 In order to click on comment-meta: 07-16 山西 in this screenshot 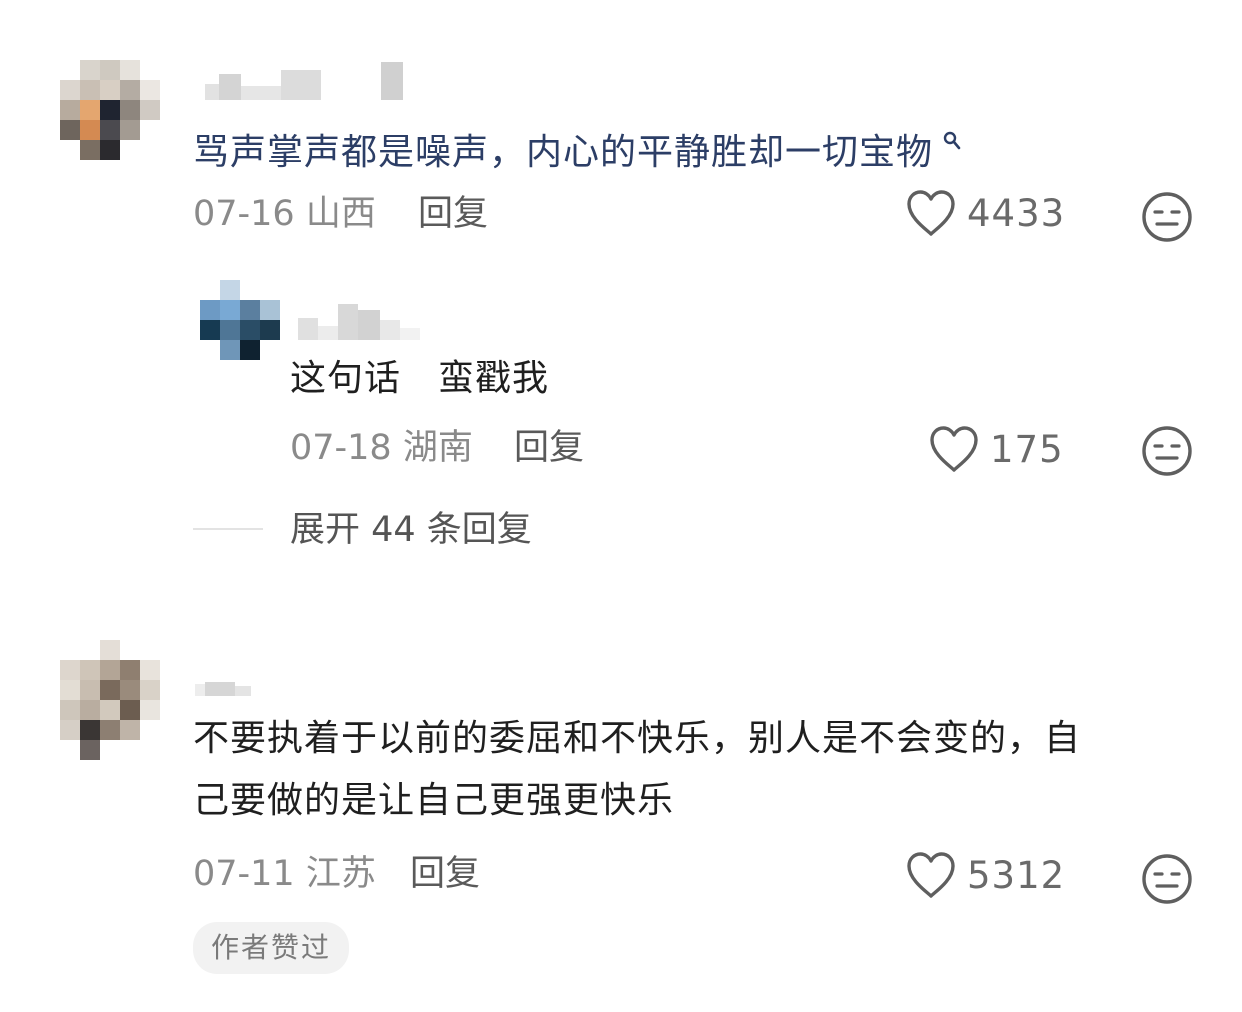, I will do `click(284, 214)`.